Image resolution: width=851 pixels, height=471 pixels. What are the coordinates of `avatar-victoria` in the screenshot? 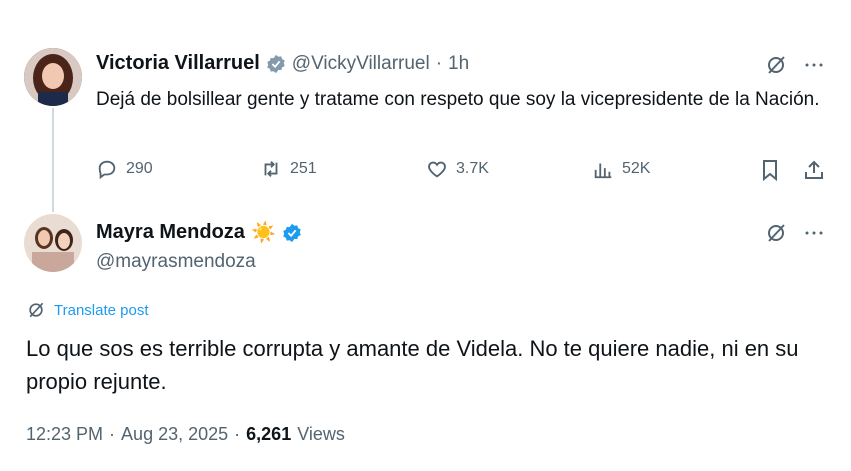 It's located at (53, 77).